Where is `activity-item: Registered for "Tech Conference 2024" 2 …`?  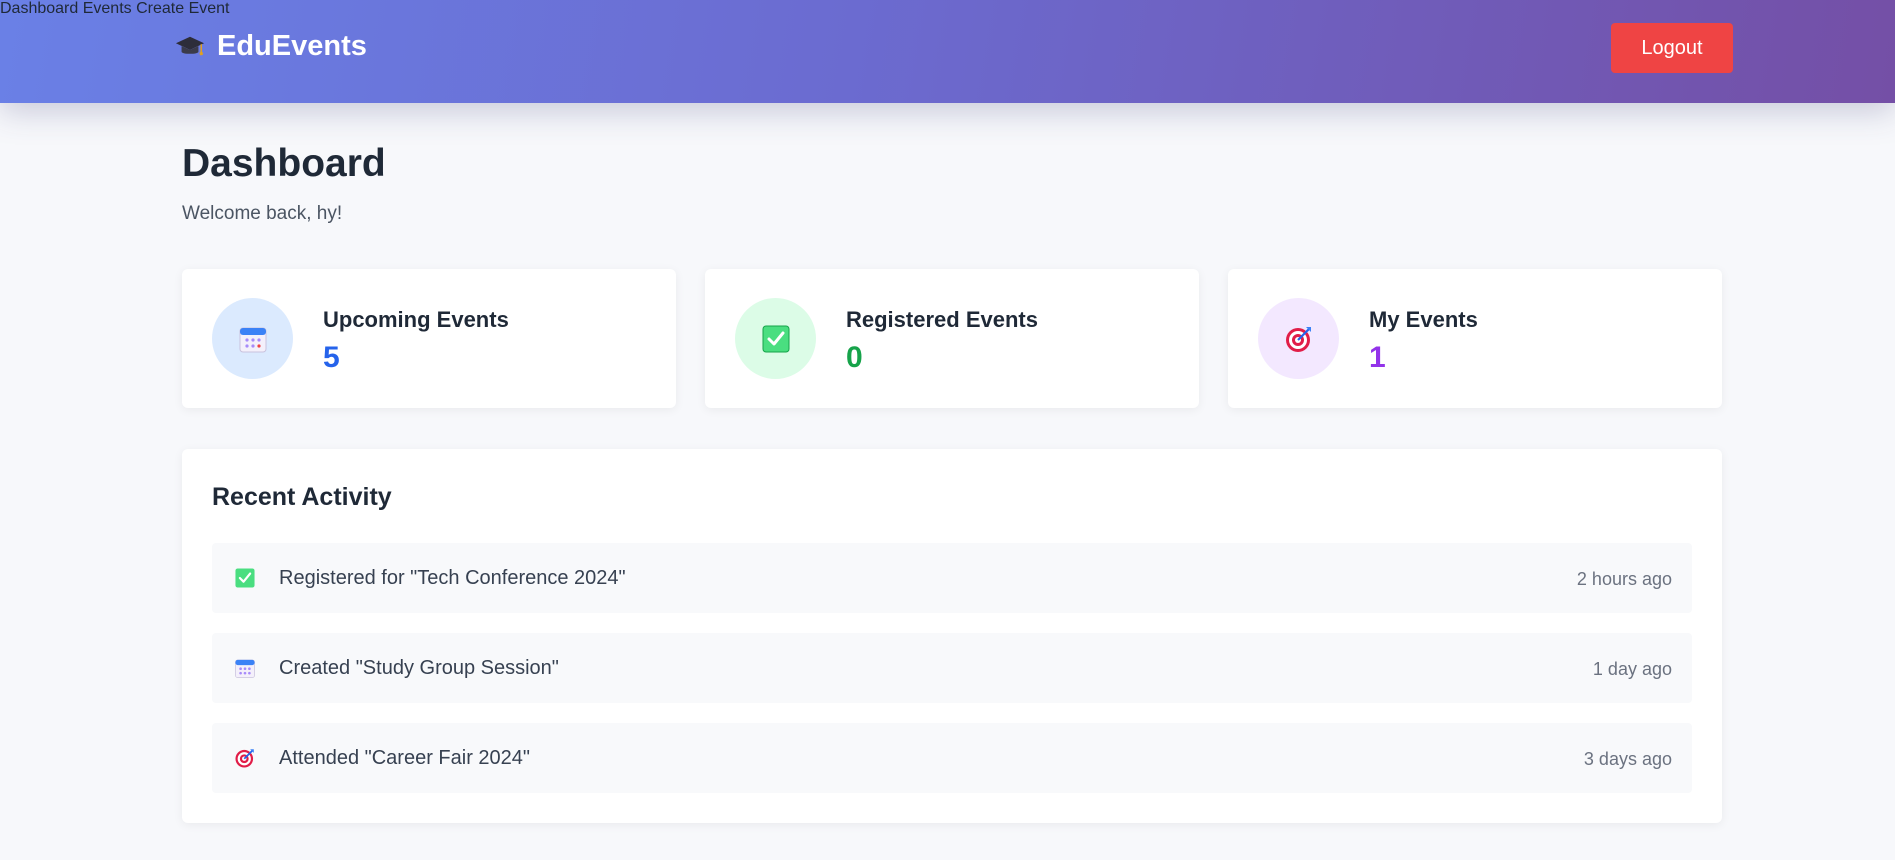 activity-item: Registered for "Tech Conference 2024" 2 … is located at coordinates (952, 578).